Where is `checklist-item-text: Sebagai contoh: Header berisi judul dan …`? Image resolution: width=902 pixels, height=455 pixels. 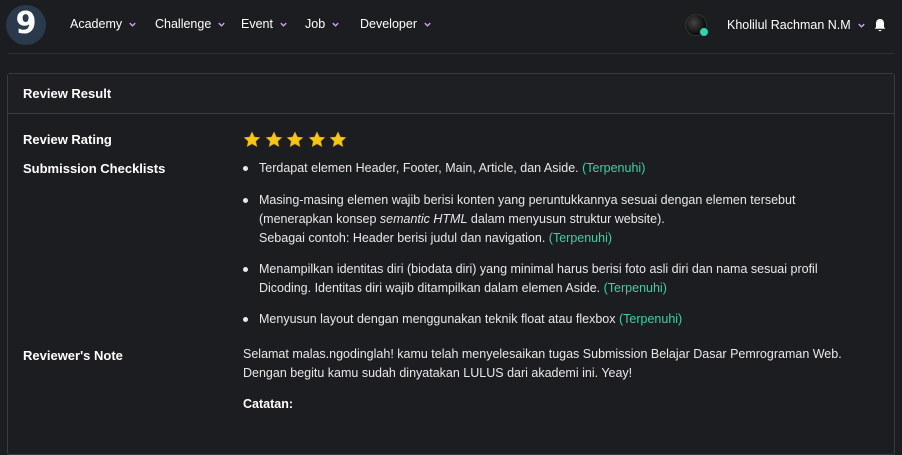
checklist-item-text: Sebagai contoh: Header berisi judul dan … is located at coordinates (402, 238).